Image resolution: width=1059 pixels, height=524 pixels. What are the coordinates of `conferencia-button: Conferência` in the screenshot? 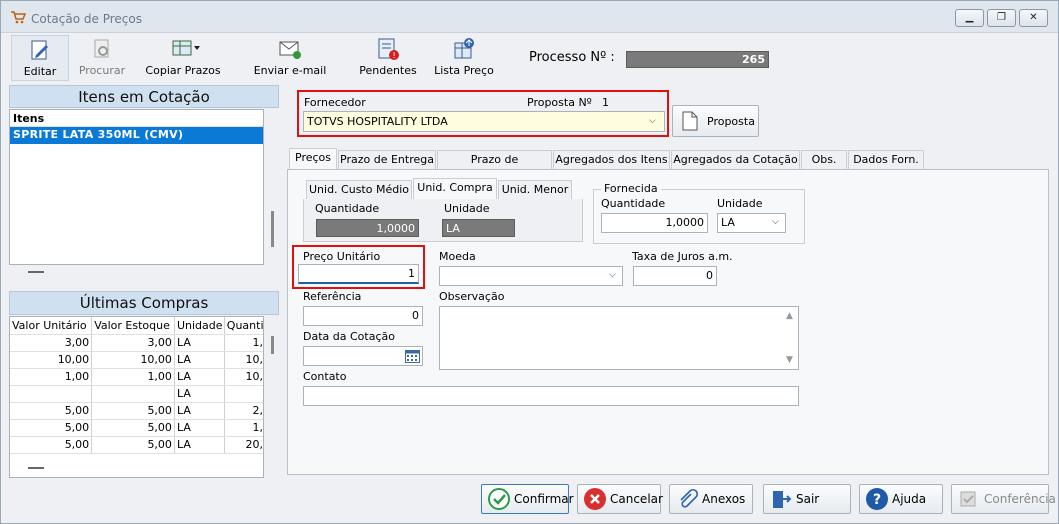 It's located at (1003, 499).